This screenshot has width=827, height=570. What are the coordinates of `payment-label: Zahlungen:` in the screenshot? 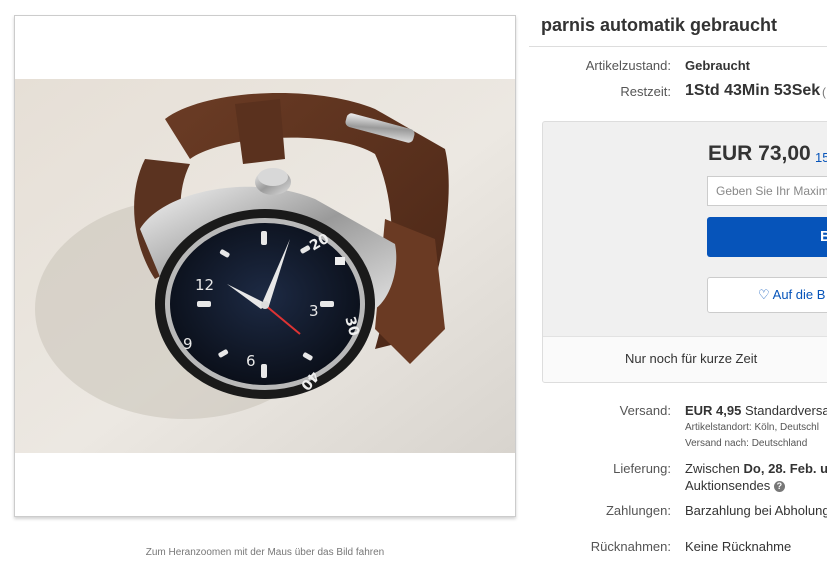 It's located at (638, 510).